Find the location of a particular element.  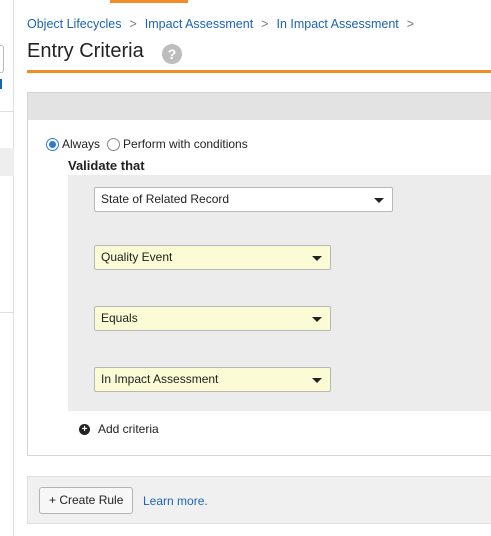

add-circle-icon: + is located at coordinates (84, 429).